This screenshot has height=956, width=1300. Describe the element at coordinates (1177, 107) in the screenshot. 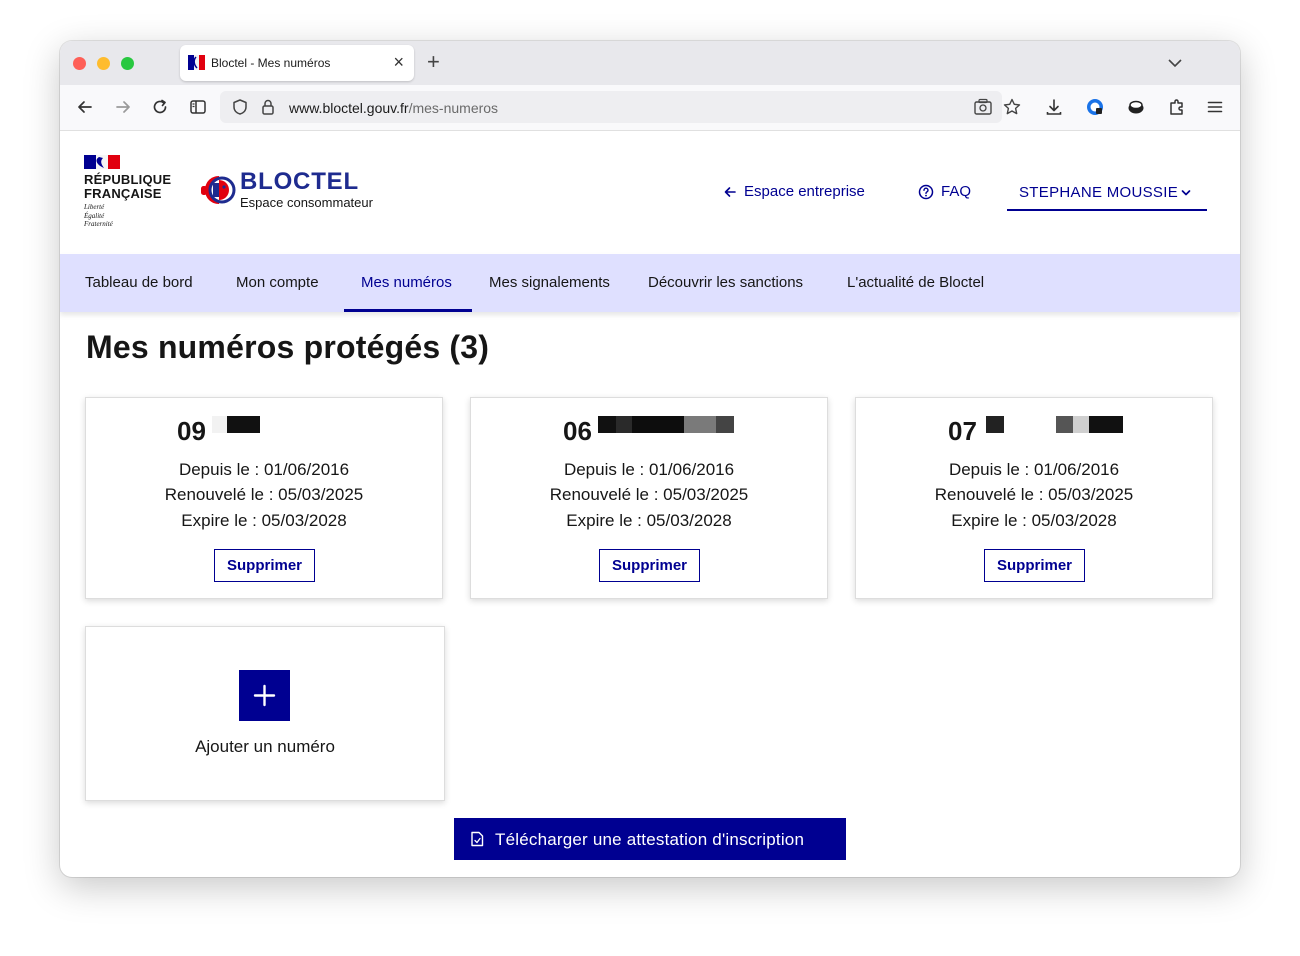

I see `extensions-puzzle-icon` at that location.